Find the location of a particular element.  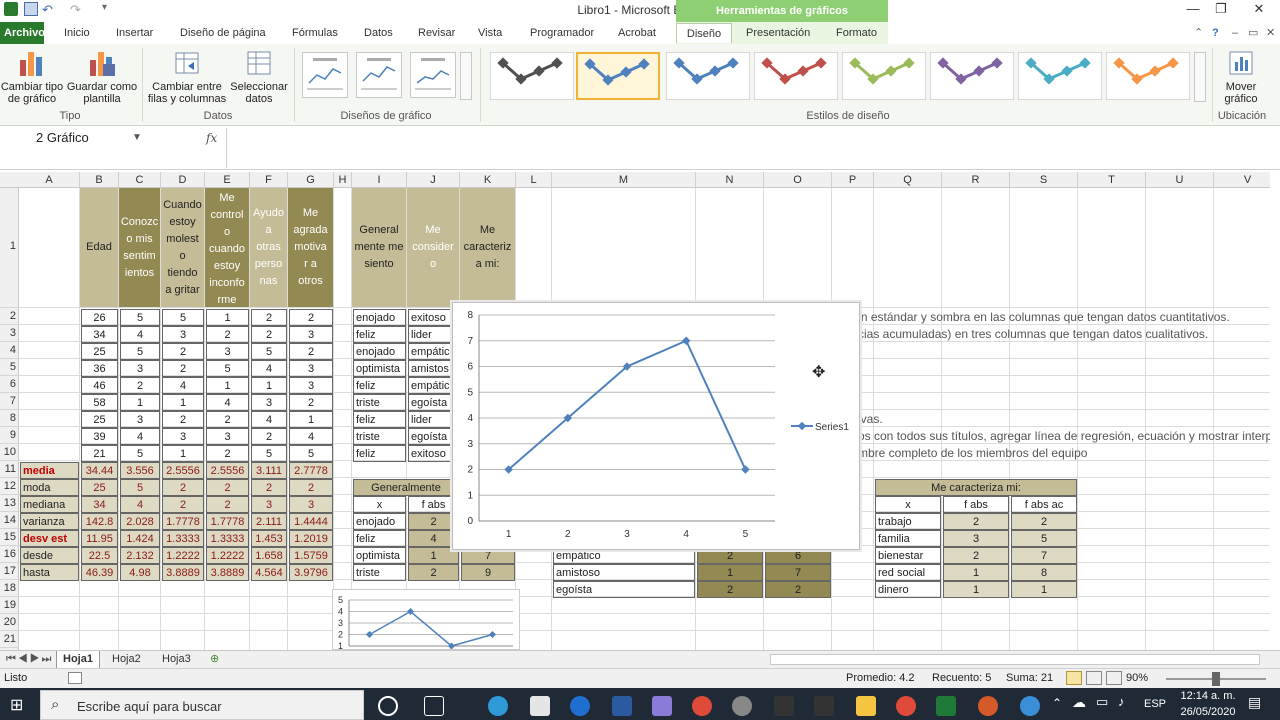

stat-value: 2.132 is located at coordinates (140, 555).